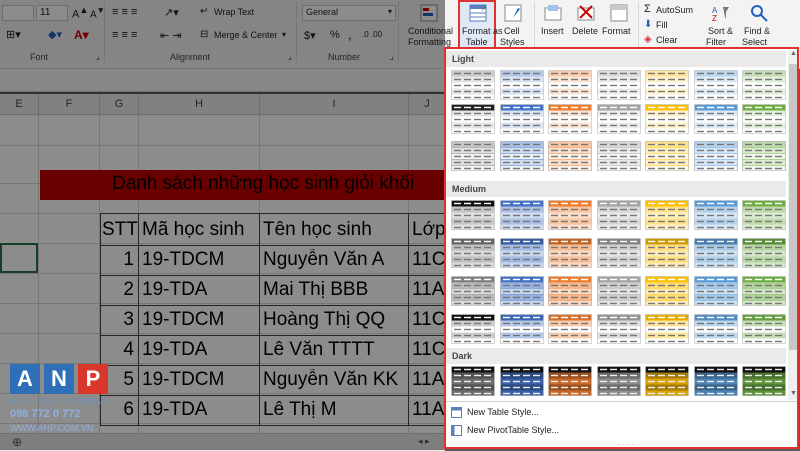 Image resolution: width=800 pixels, height=451 pixels. I want to click on borders-icon: ⊞▾, so click(13, 34).